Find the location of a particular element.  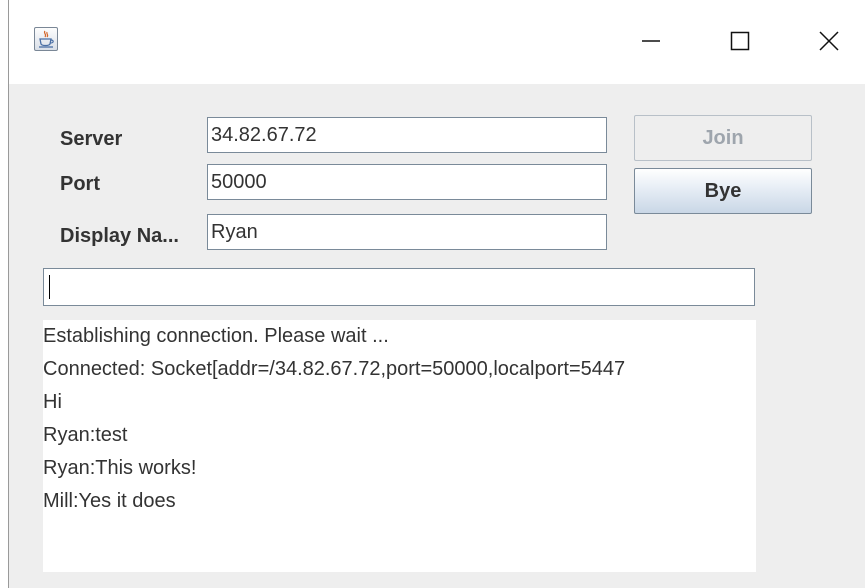

server-value: 34.82.67.72 is located at coordinates (264, 135).